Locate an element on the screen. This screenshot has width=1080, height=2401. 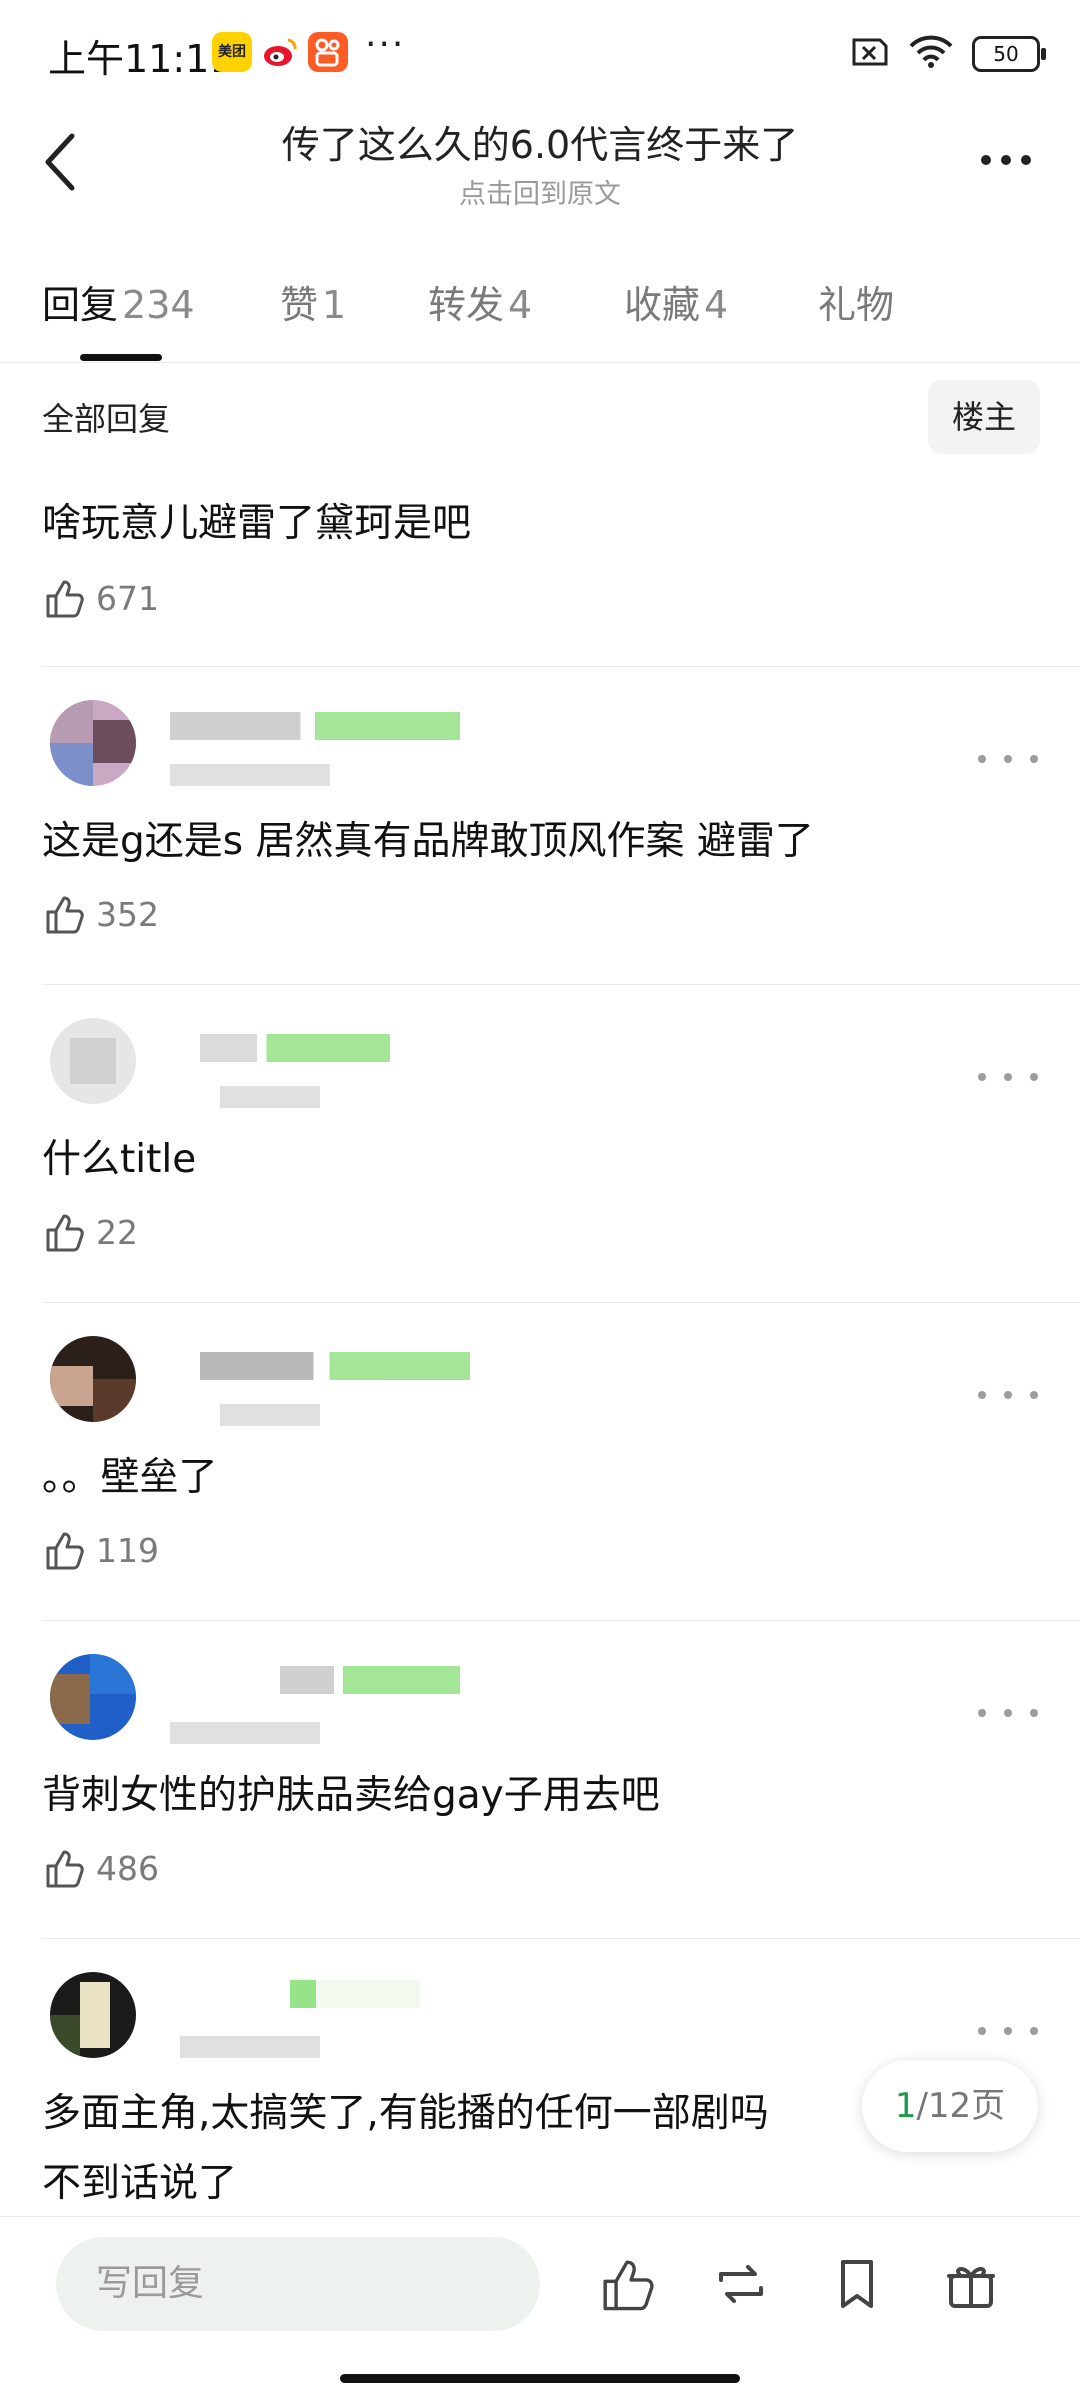
tab-count: 1 is located at coordinates (334, 305).